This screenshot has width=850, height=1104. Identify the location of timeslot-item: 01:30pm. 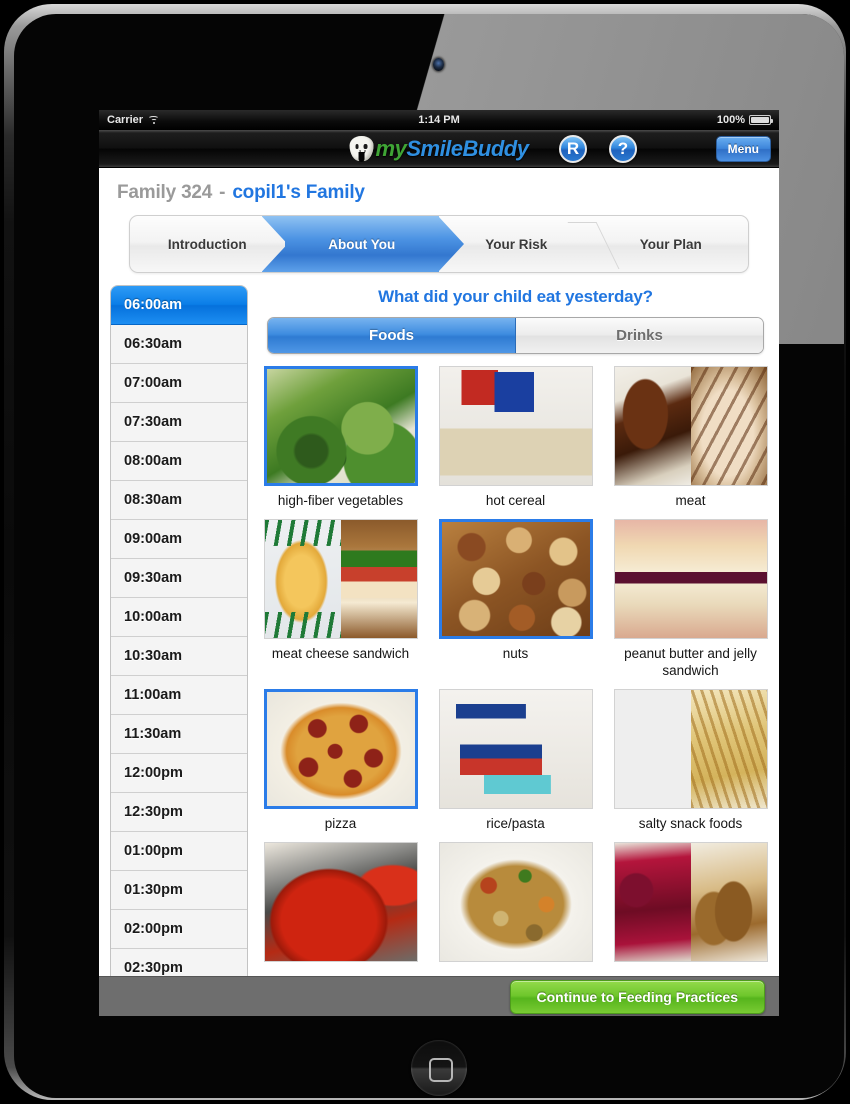
(179, 890).